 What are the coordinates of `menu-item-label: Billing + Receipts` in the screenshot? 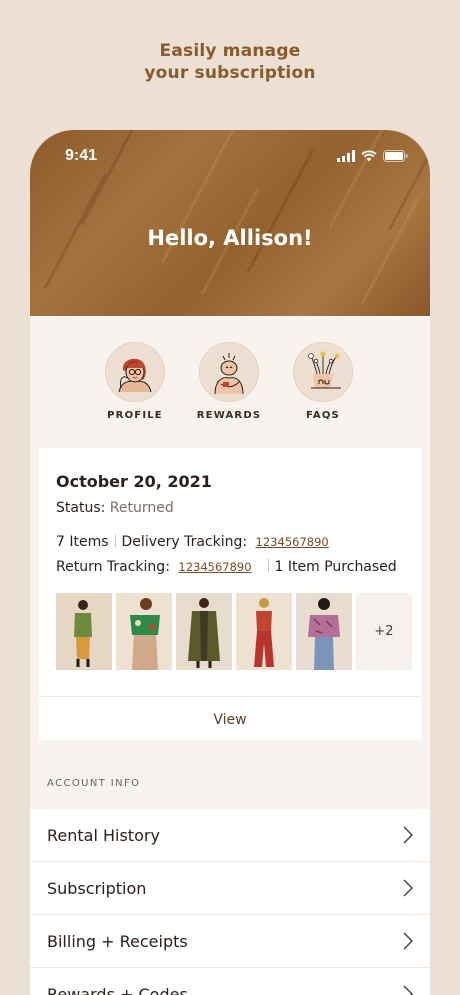 It's located at (117, 941).